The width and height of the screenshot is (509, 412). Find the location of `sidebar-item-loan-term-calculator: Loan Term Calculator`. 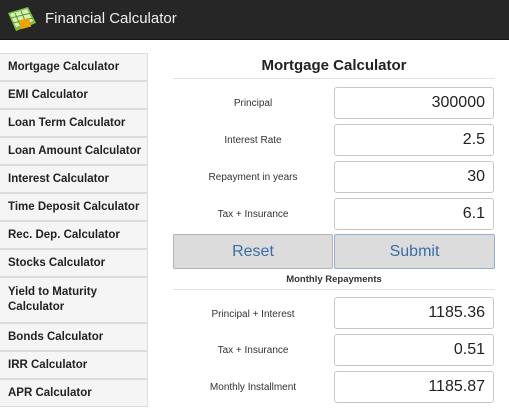

sidebar-item-loan-term-calculator: Loan Term Calculator is located at coordinates (74, 123).